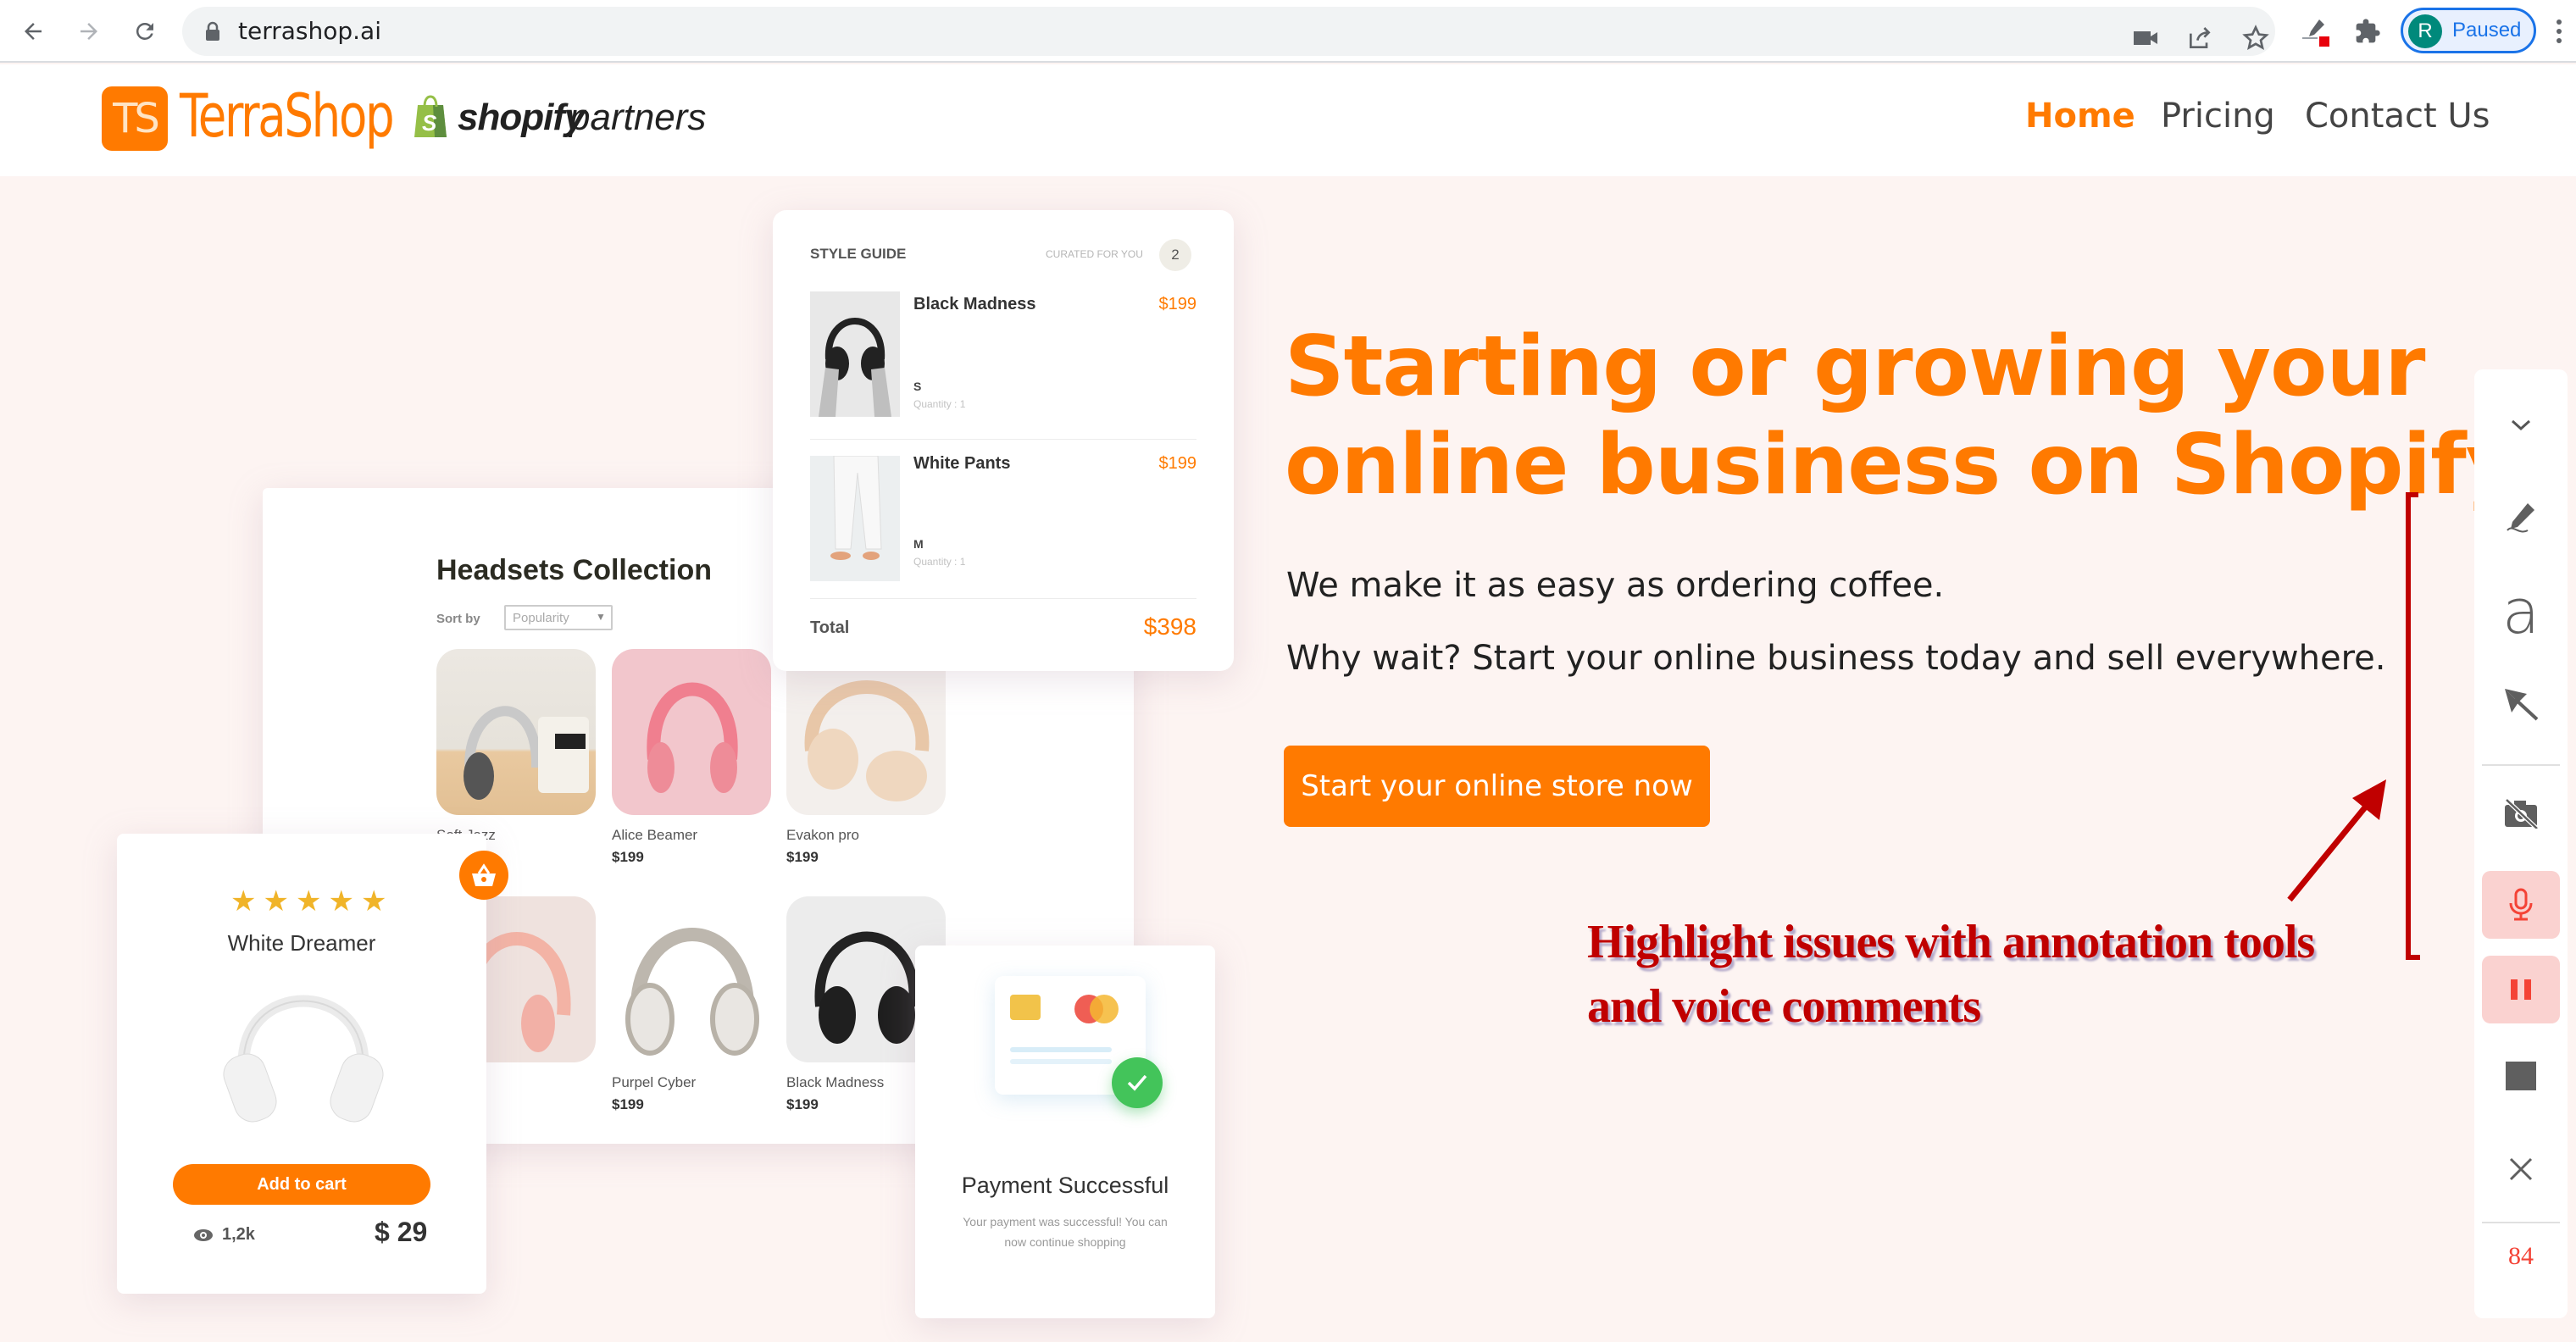 The width and height of the screenshot is (2576, 1342). I want to click on pen-icon, so click(2520, 518).